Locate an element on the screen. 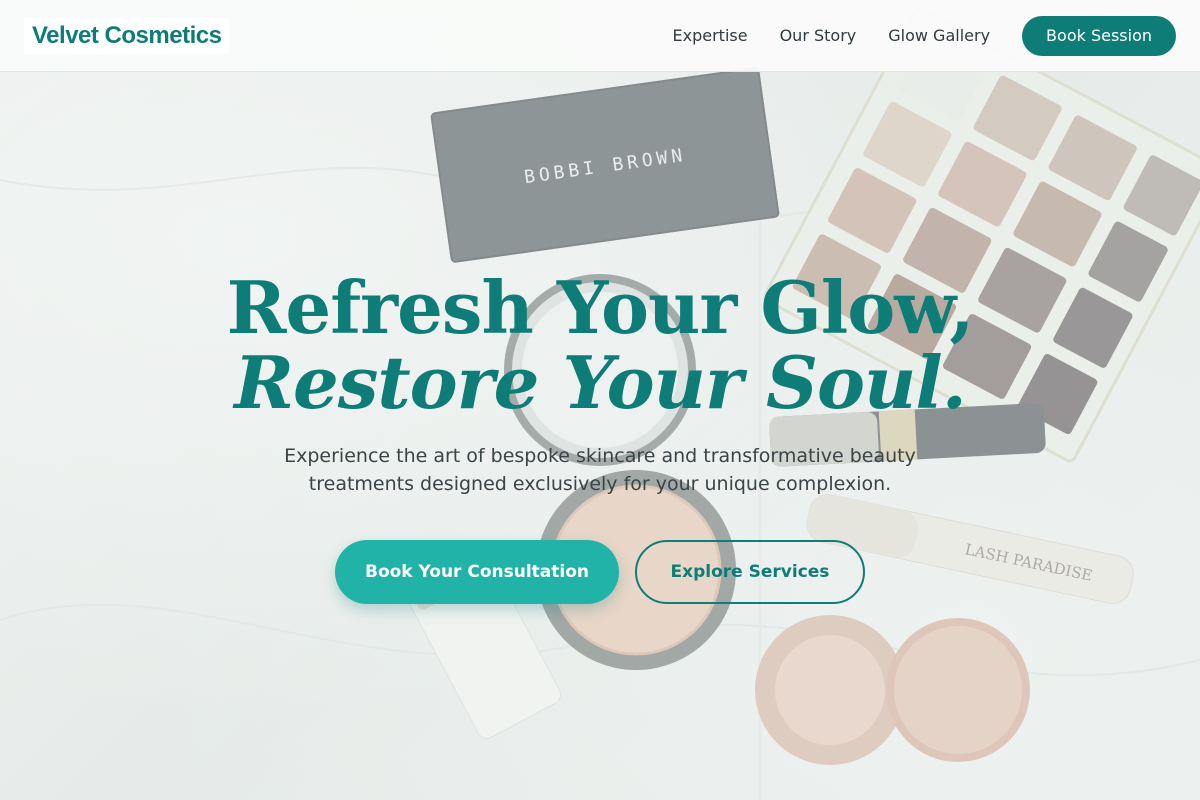 This screenshot has height=800, width=1200. book-consultation-button: Book Your Consultation is located at coordinates (477, 572).